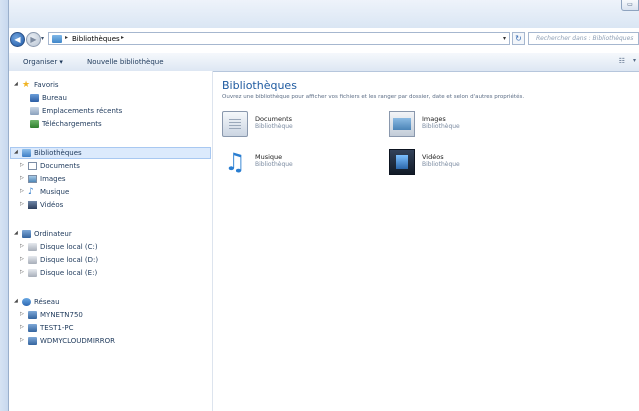  What do you see at coordinates (622, 61) in the screenshot?
I see `change-view-icon: ☷` at bounding box center [622, 61].